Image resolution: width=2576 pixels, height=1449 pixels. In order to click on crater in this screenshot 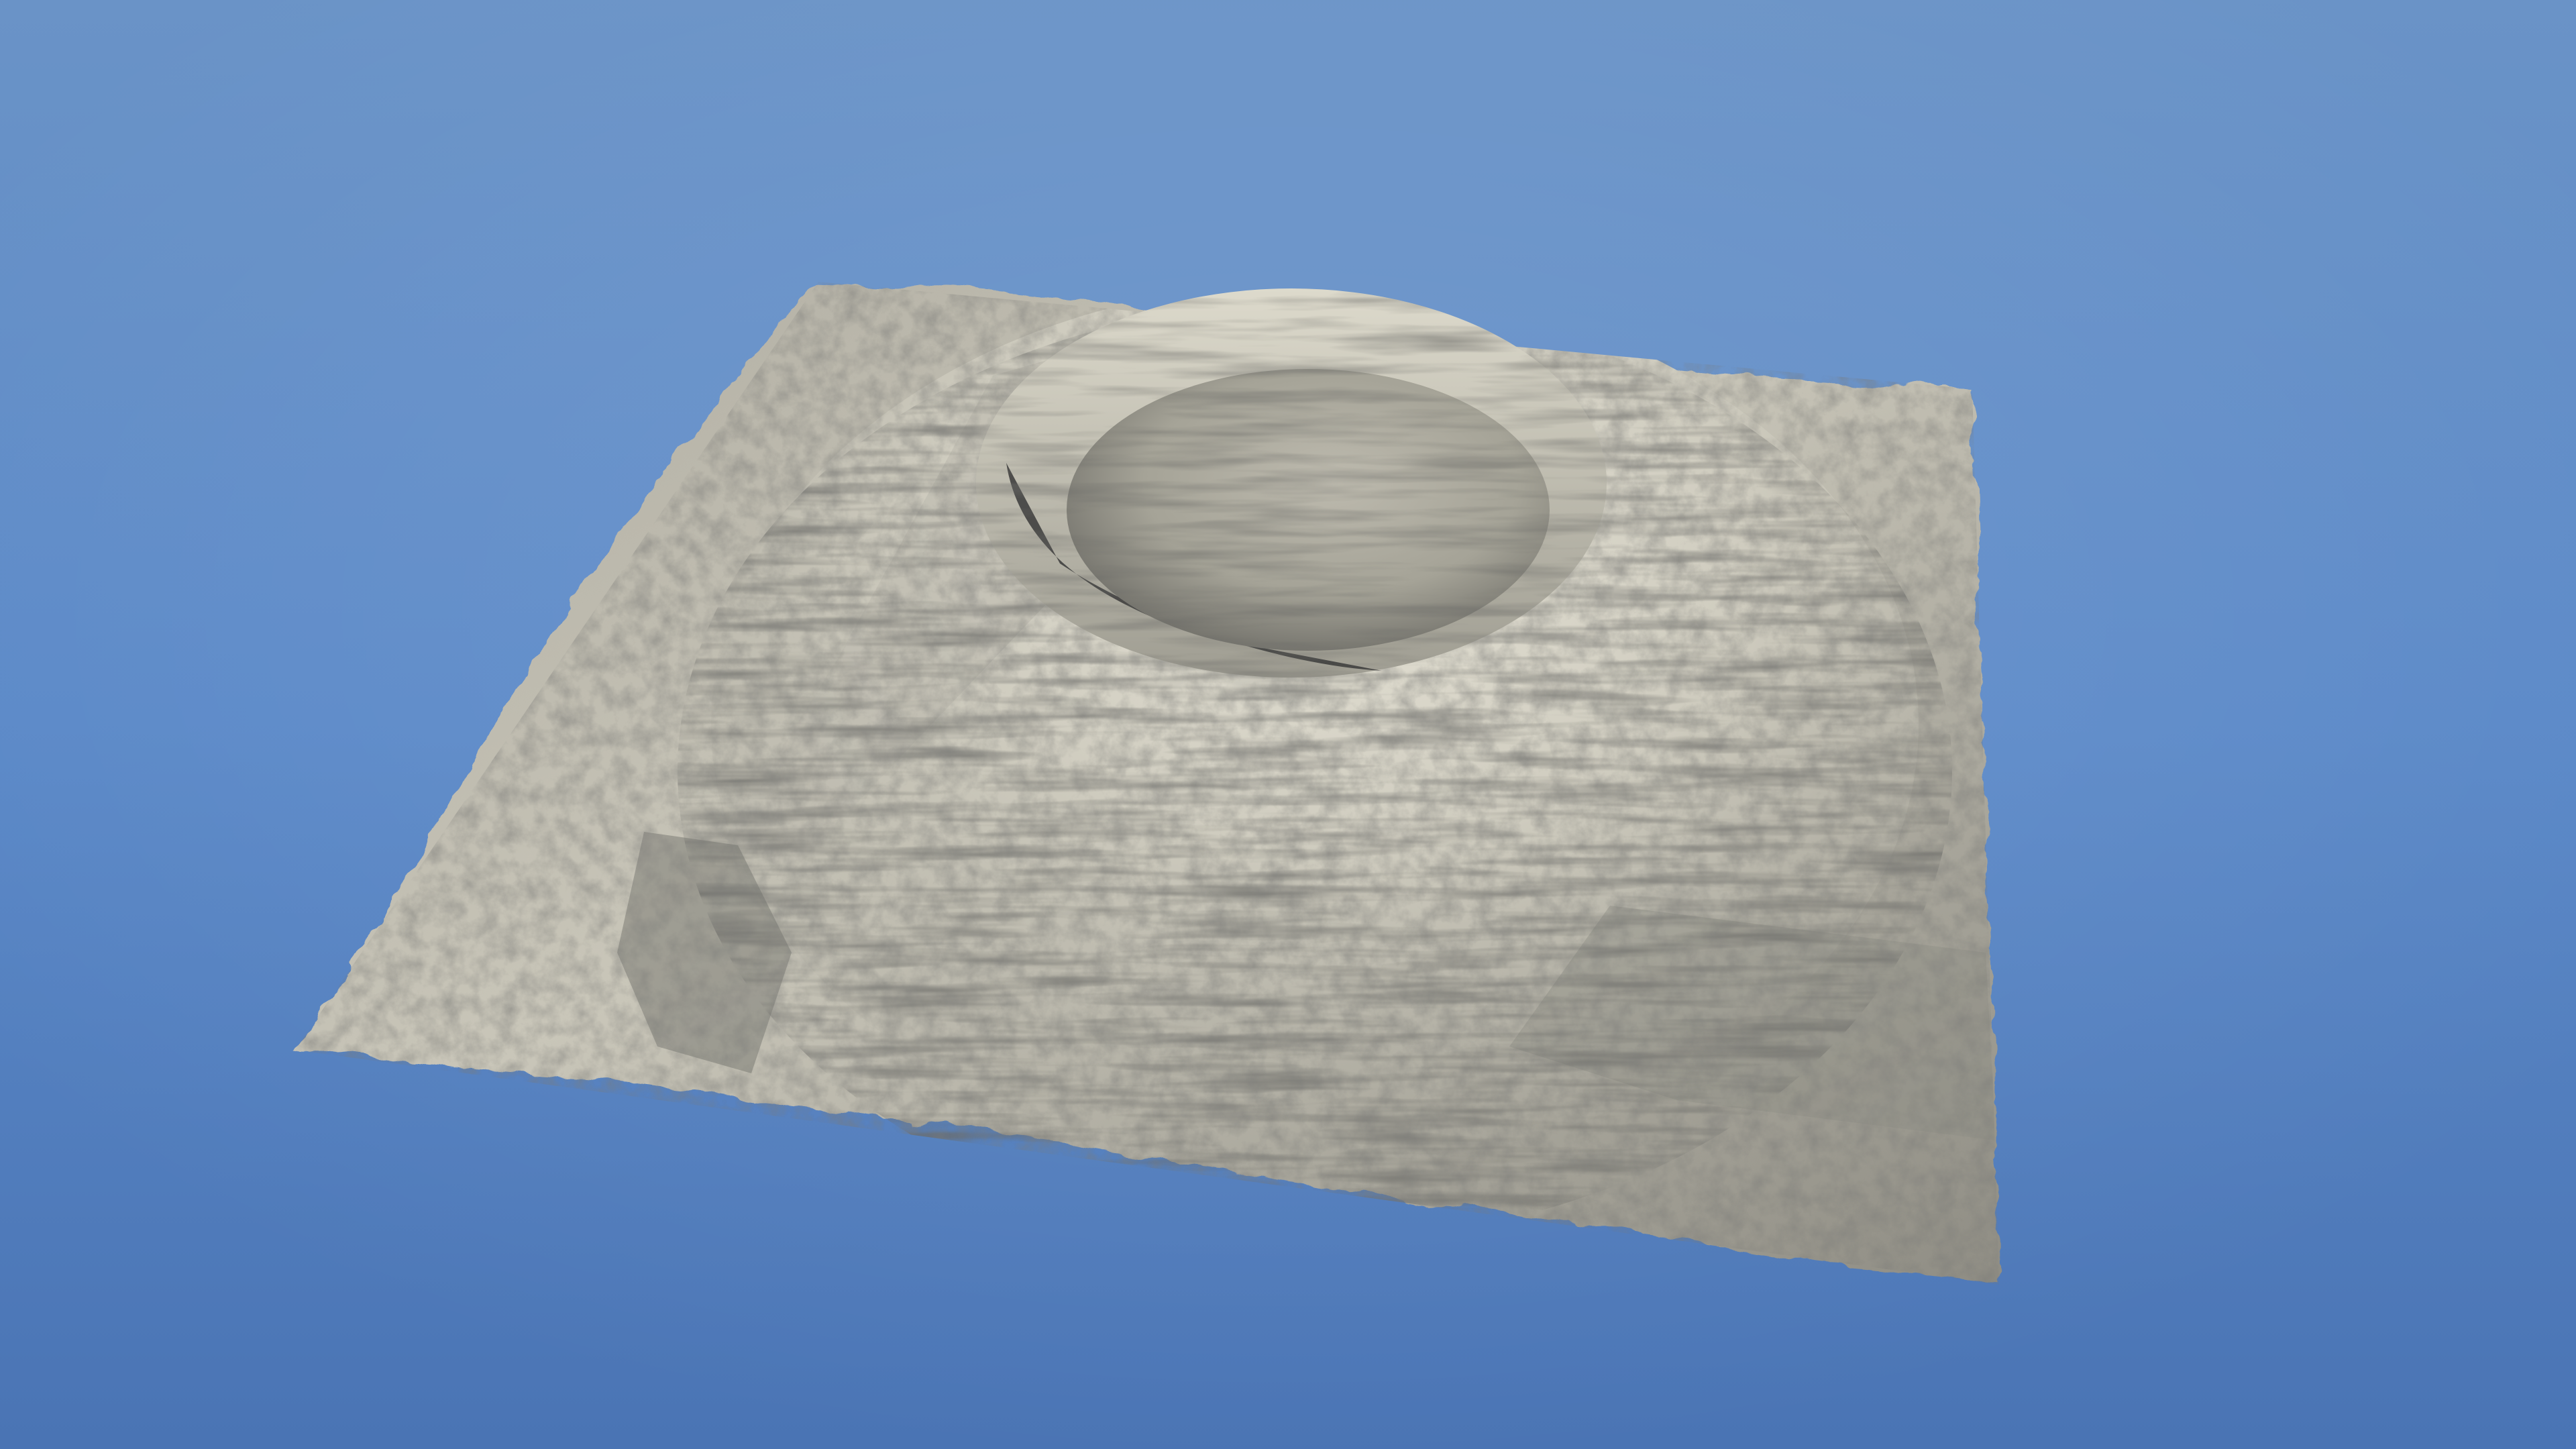, I will do `click(1291, 483)`.